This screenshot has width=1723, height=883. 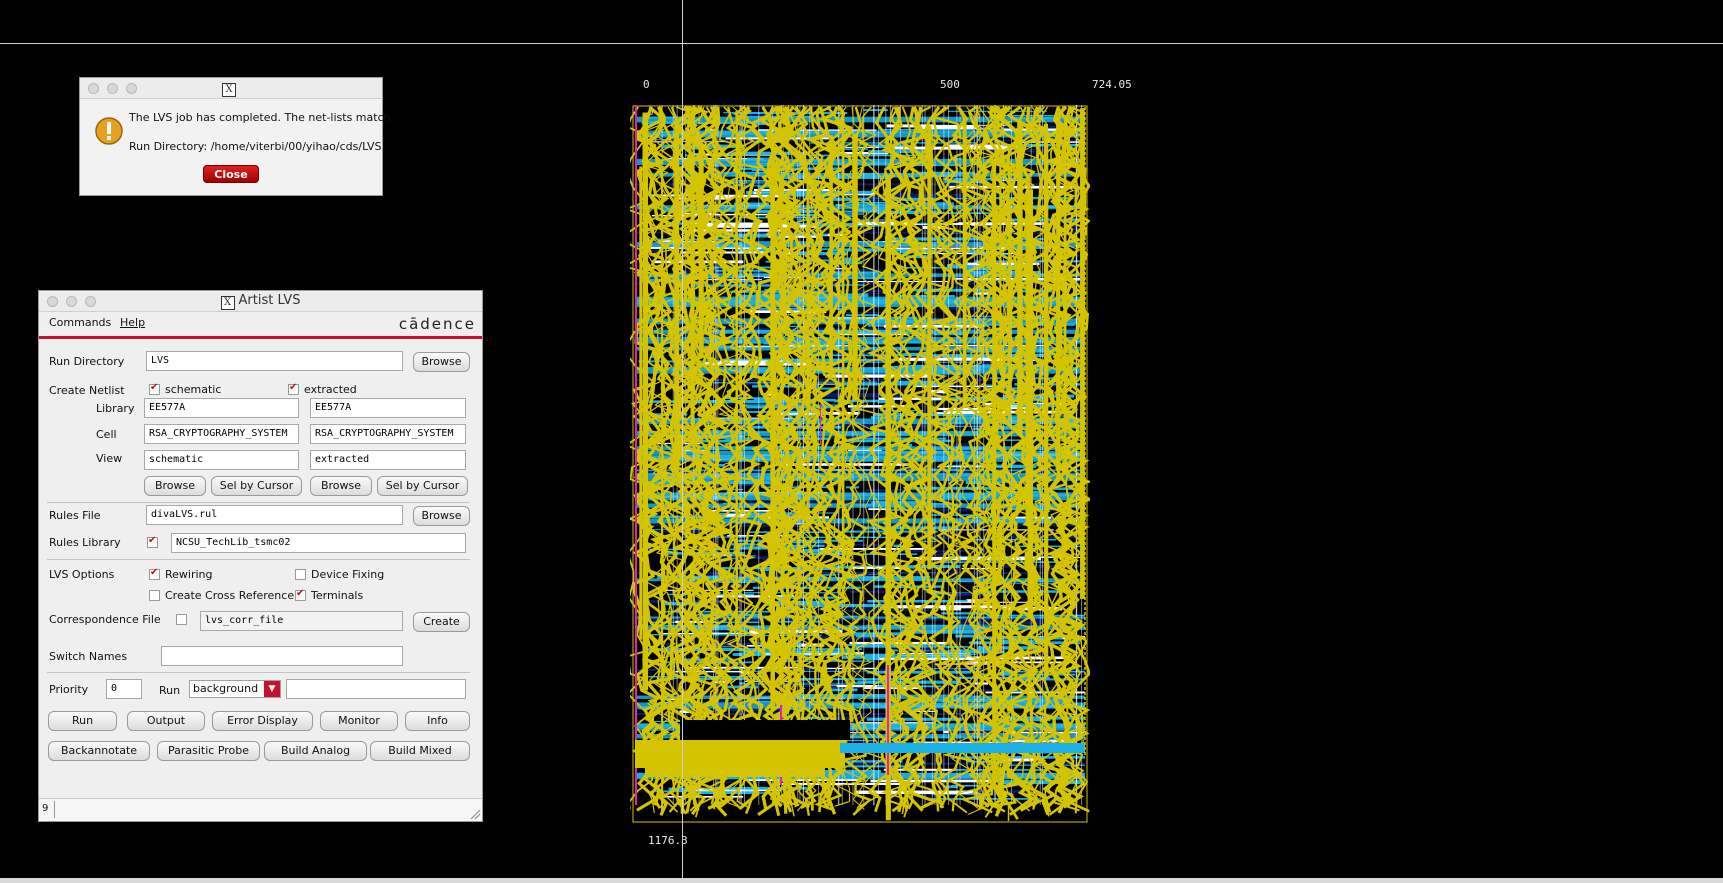 I want to click on rules-library-field: NCSU_TechLib_tsmc02, so click(x=318, y=543).